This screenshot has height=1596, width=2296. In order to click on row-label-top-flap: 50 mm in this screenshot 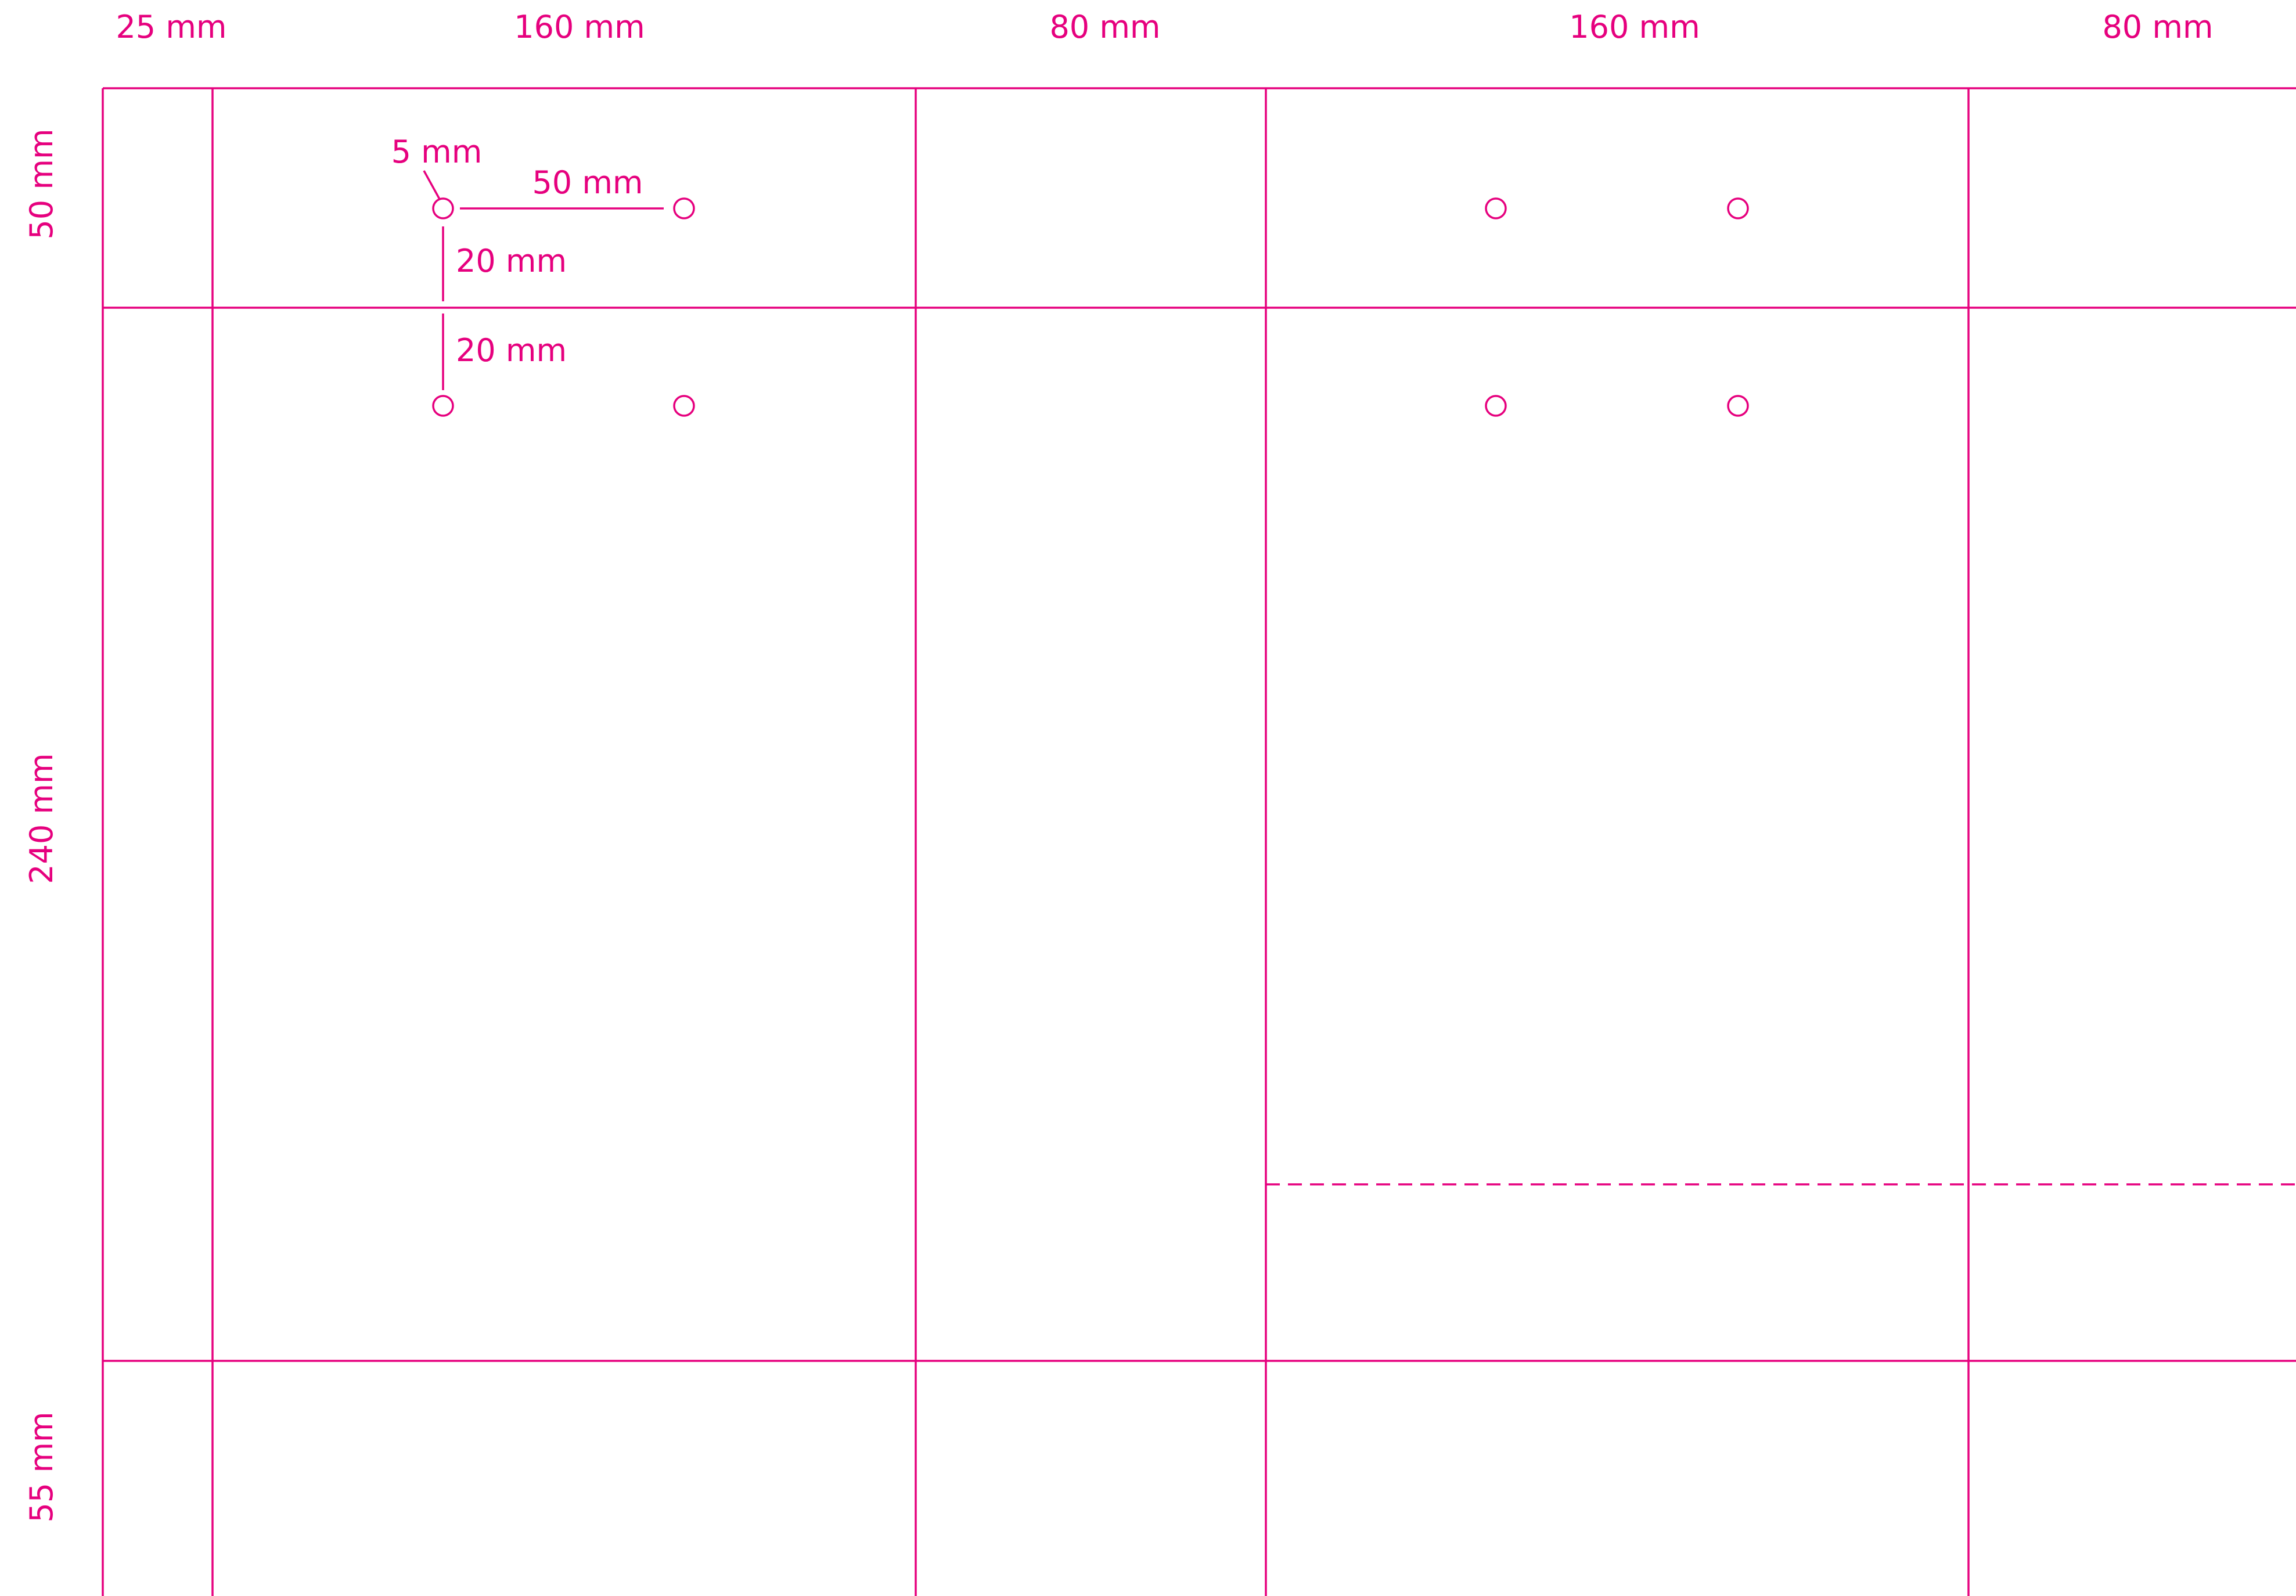, I will do `click(41, 183)`.